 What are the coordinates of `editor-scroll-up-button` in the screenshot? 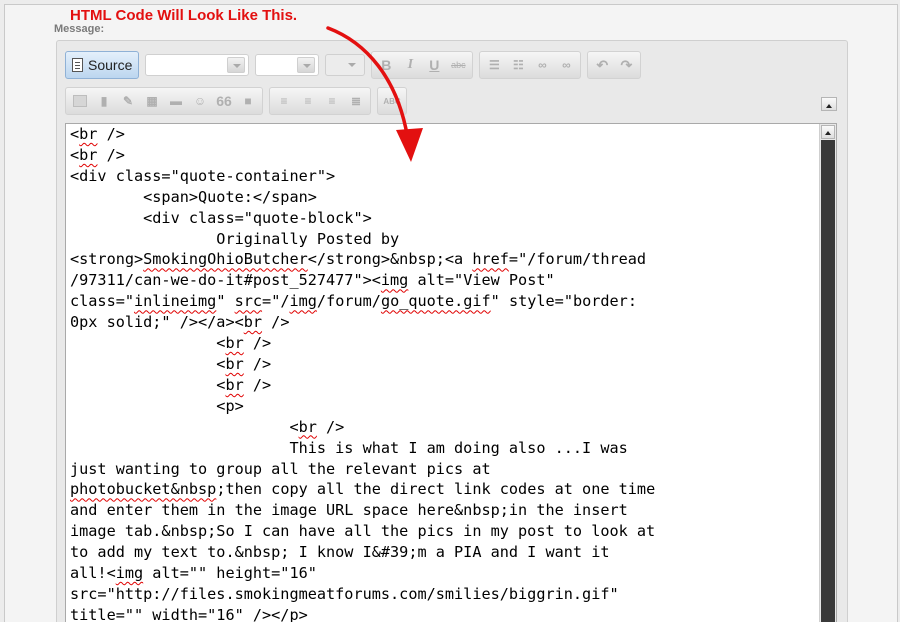 It's located at (829, 104).